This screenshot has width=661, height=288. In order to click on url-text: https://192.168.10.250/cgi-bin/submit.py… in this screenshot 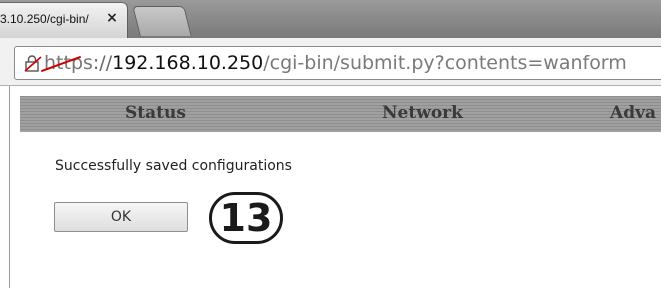, I will do `click(333, 63)`.